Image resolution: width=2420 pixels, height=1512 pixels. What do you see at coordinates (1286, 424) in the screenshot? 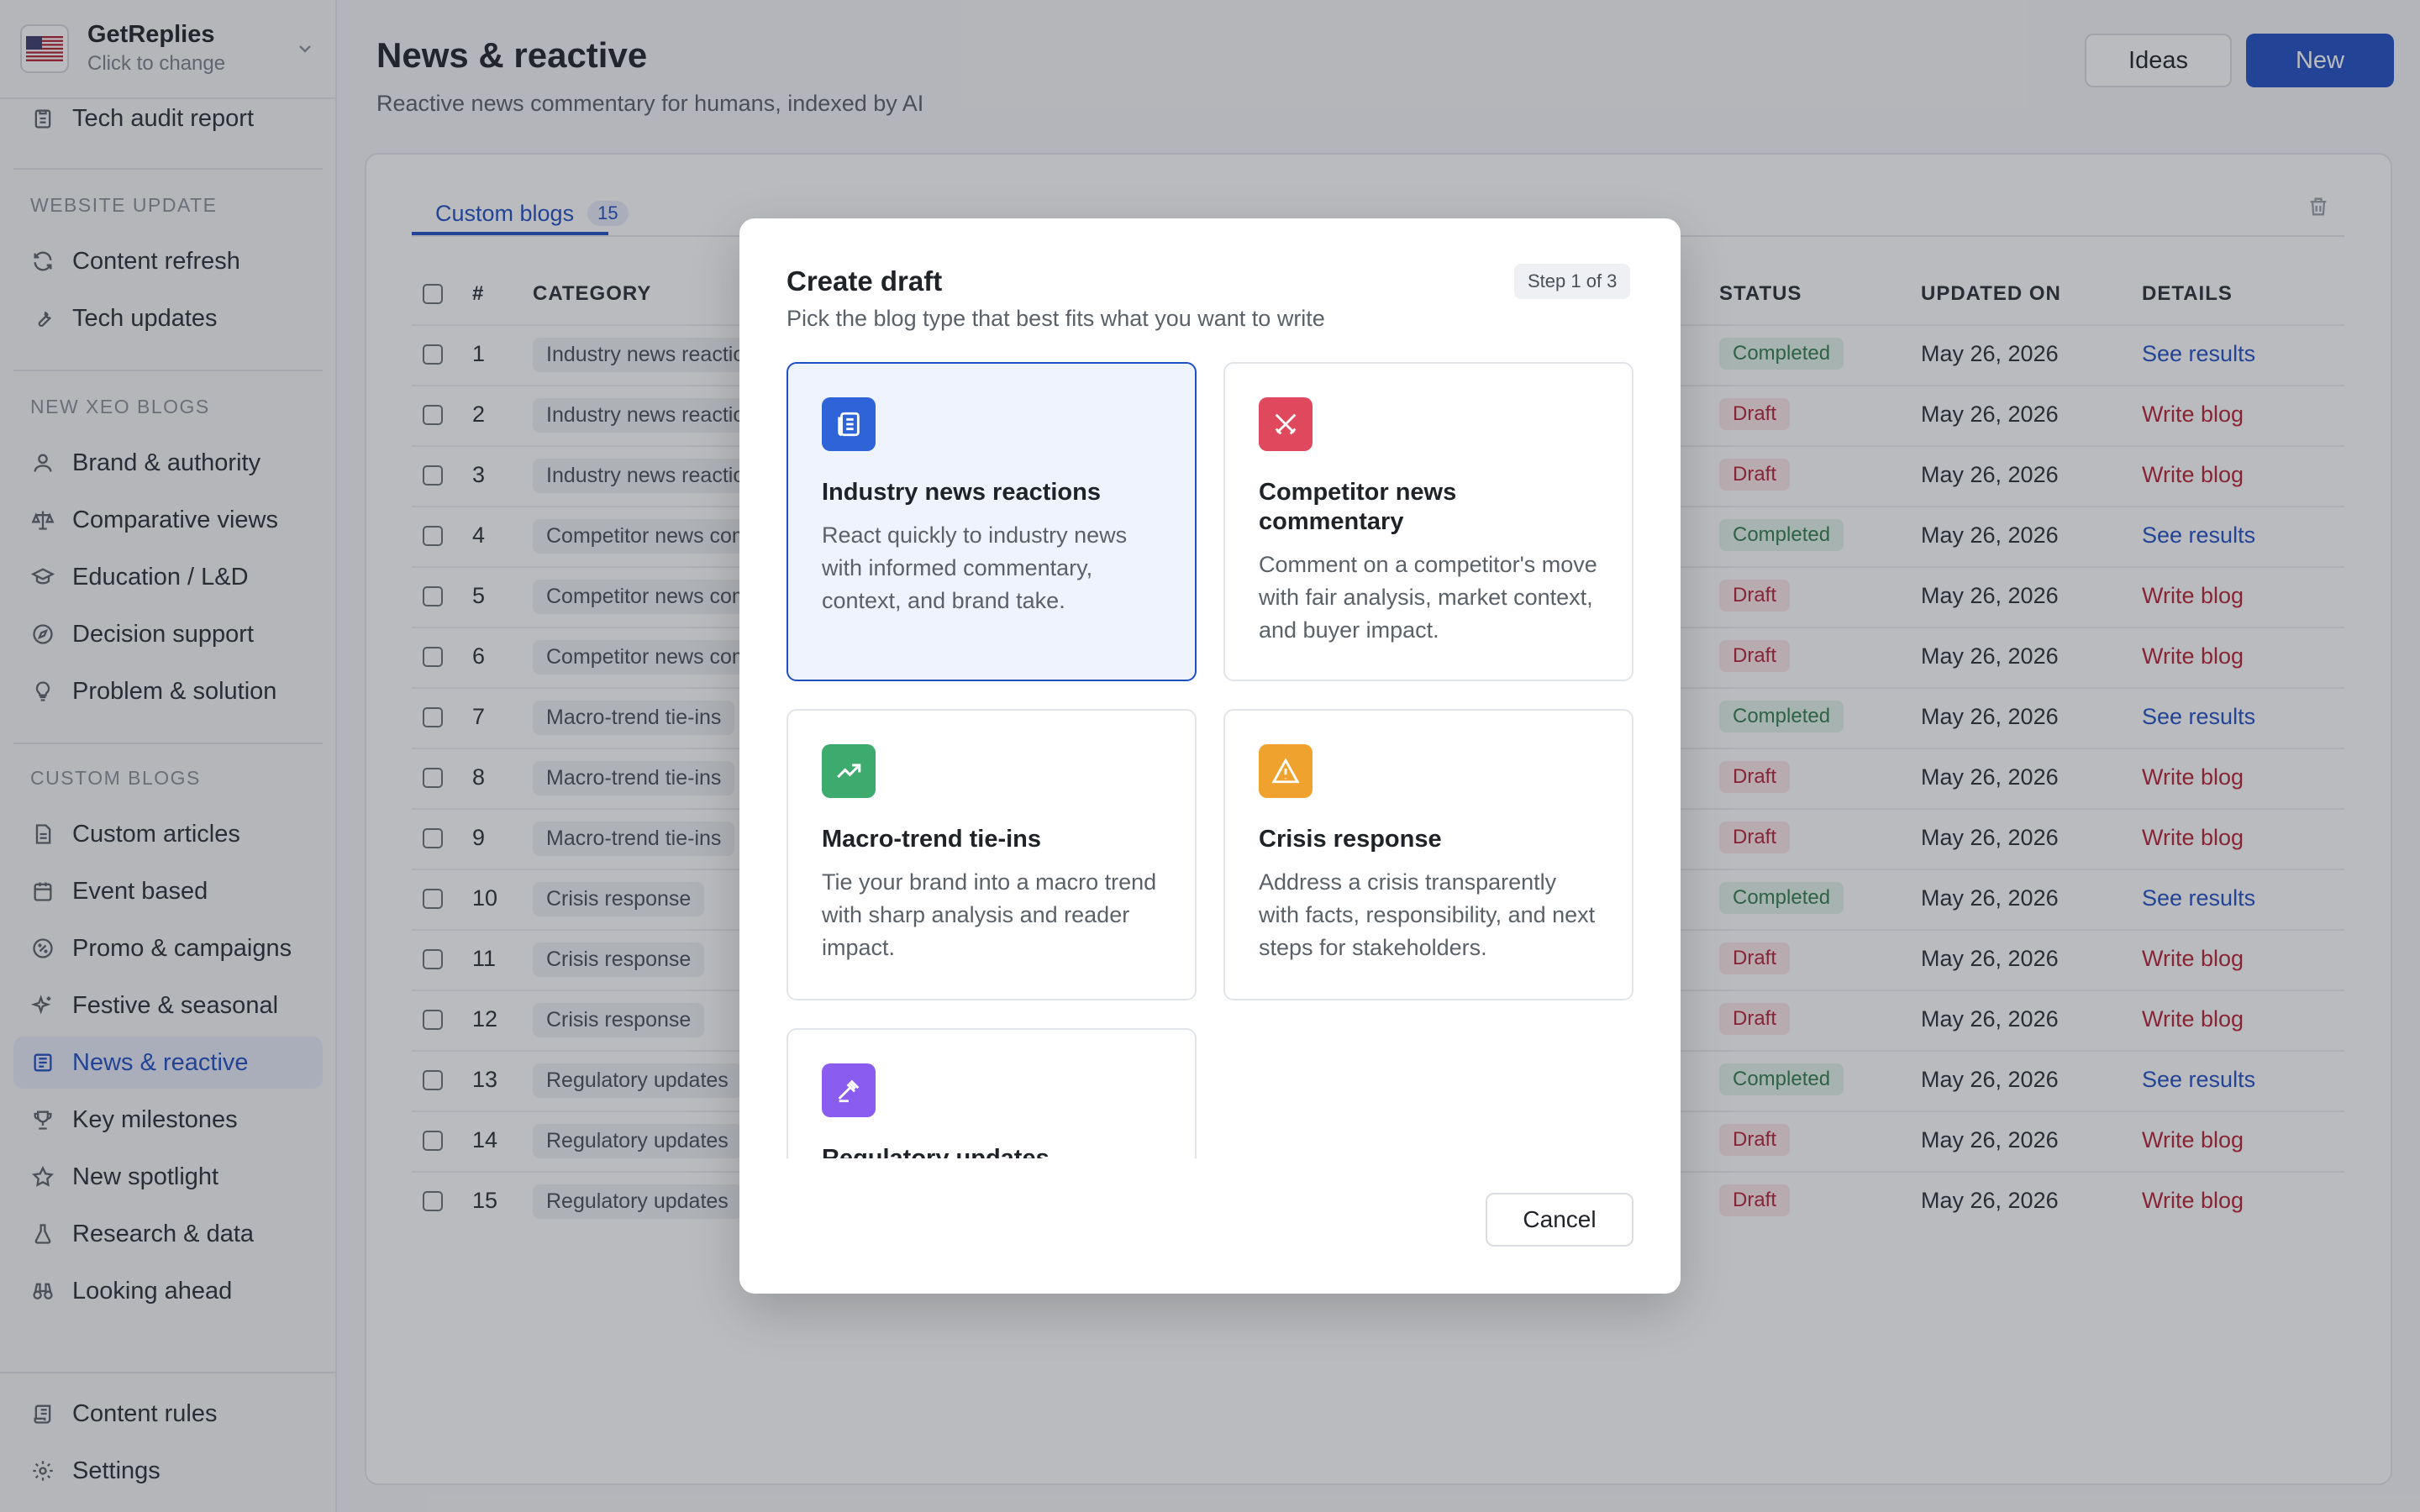
I see `crossed-swords-icon` at bounding box center [1286, 424].